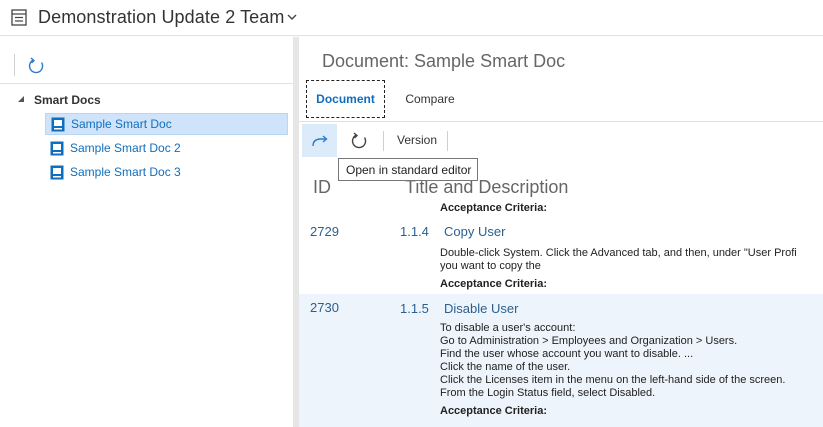  Describe the element at coordinates (324, 231) in the screenshot. I see `row-id: 2729` at that location.